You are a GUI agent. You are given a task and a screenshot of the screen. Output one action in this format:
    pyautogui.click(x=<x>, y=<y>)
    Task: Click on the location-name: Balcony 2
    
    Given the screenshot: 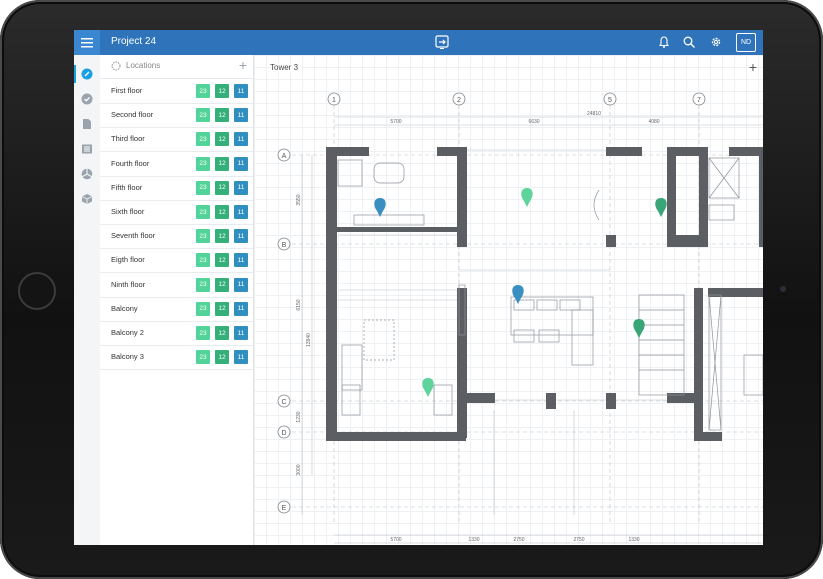 What is the action you would take?
    pyautogui.click(x=127, y=332)
    